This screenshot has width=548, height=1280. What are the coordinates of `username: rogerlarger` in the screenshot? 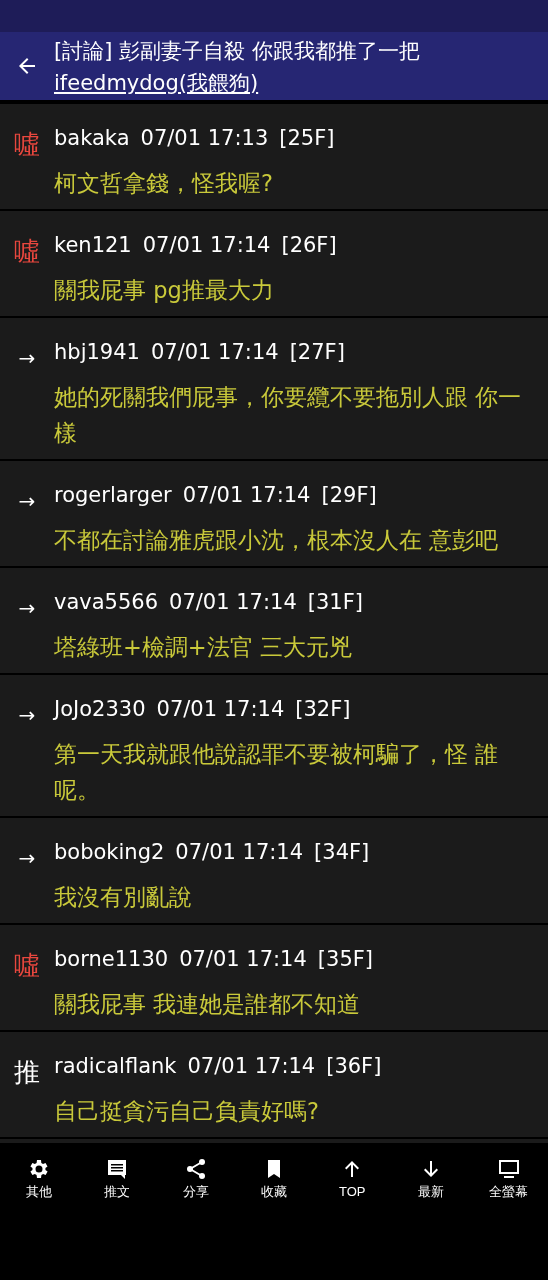 It's located at (113, 495).